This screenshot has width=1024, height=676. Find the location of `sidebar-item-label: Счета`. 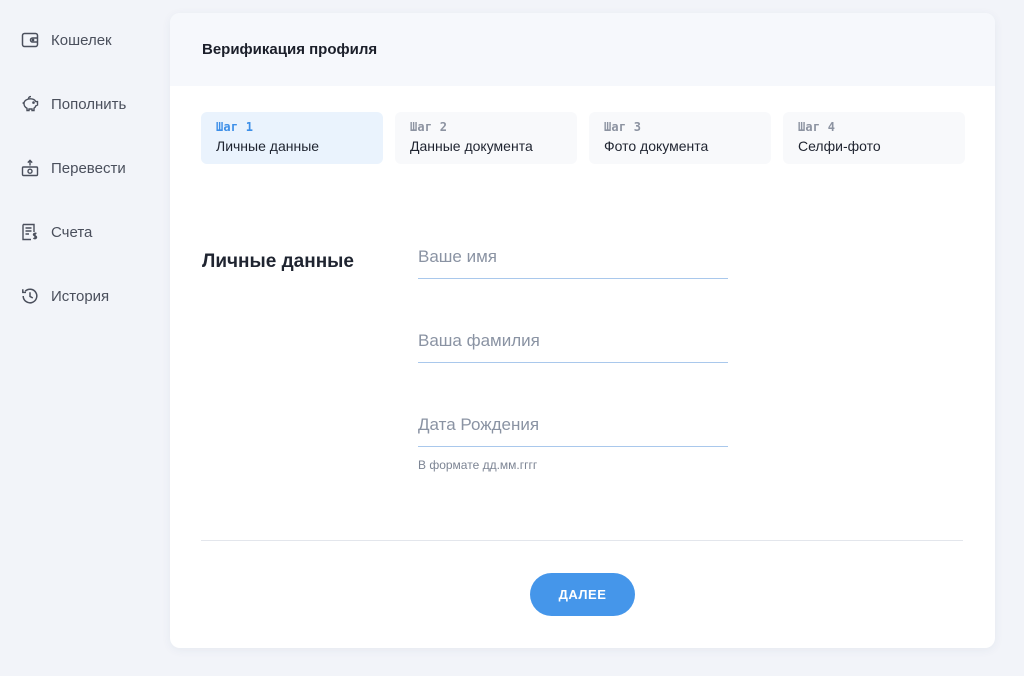

sidebar-item-label: Счета is located at coordinates (72, 232).